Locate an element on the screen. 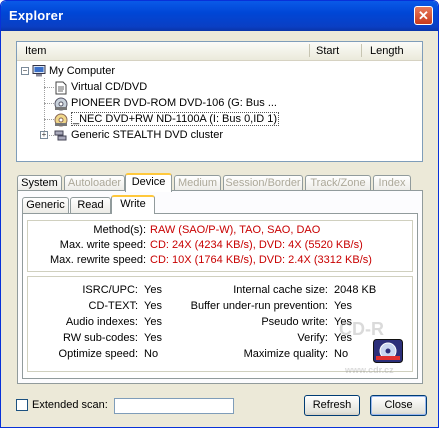 Image resolution: width=439 pixels, height=428 pixels. methods-value: RAW (SAO/P-W), TAO, SAO, DAO is located at coordinates (235, 230).